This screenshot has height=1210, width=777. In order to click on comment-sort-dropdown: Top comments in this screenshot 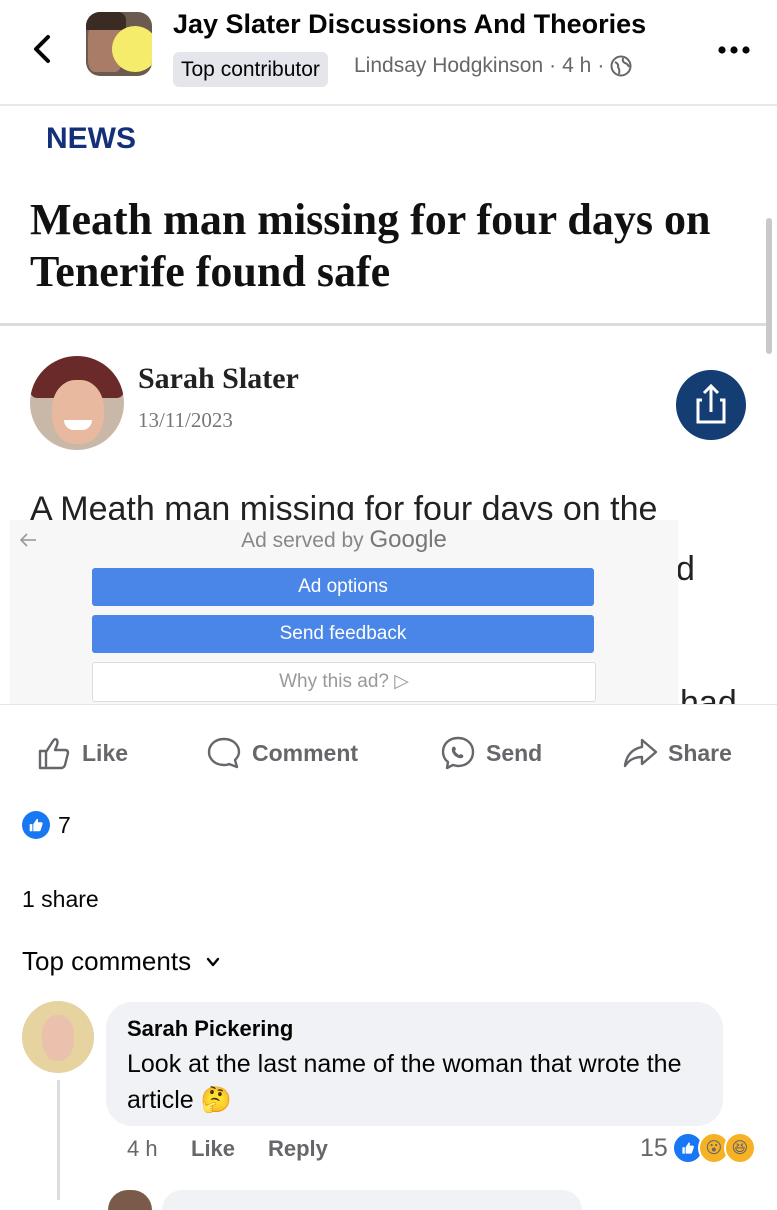, I will do `click(121, 961)`.